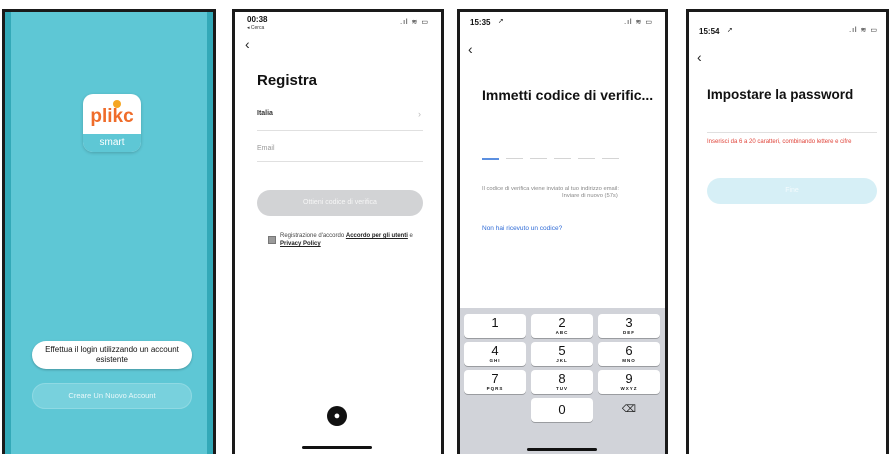 Image resolution: width=891 pixels, height=454 pixels. What do you see at coordinates (495, 388) in the screenshot?
I see `keypad-letters: PQRS` at bounding box center [495, 388].